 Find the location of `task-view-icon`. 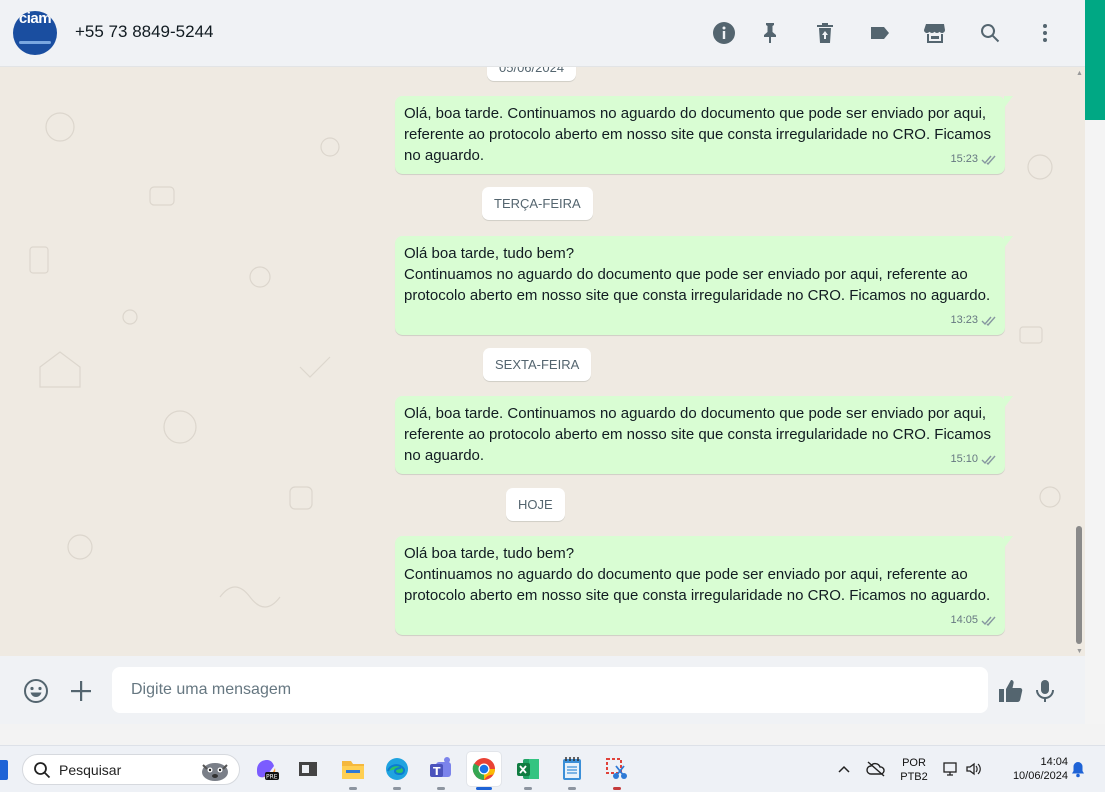

task-view-icon is located at coordinates (308, 769).